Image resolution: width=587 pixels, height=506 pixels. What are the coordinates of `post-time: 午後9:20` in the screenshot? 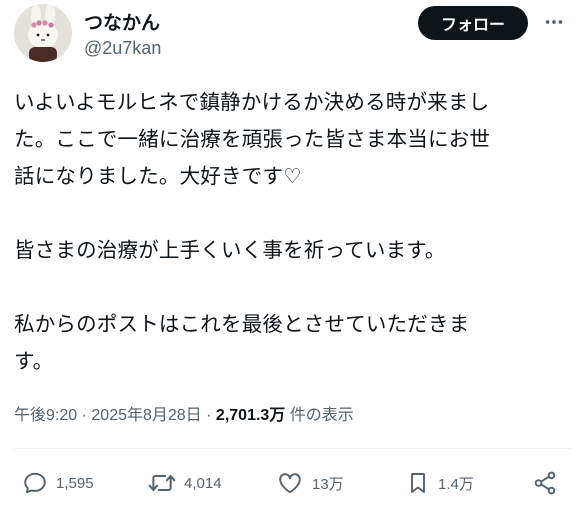 It's located at (45, 415).